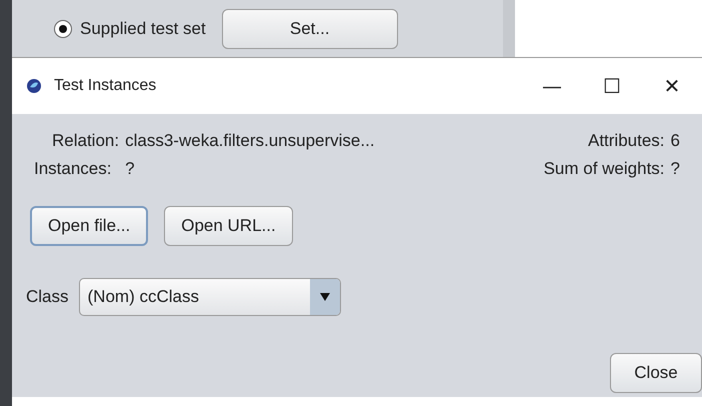 The width and height of the screenshot is (702, 406). I want to click on radio-button, so click(63, 29).